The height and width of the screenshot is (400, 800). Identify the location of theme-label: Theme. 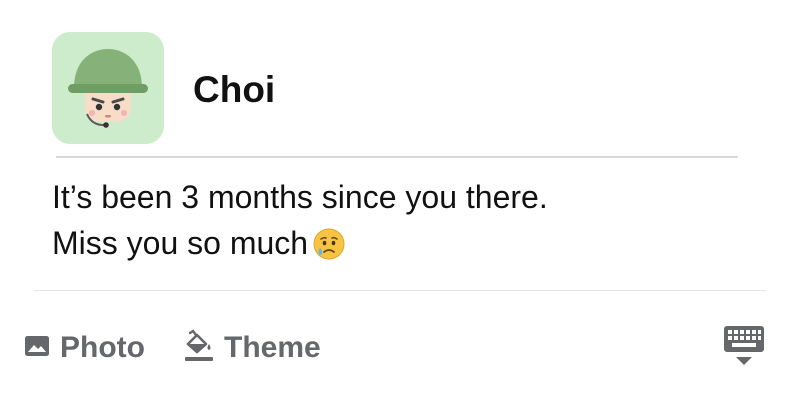
(272, 347).